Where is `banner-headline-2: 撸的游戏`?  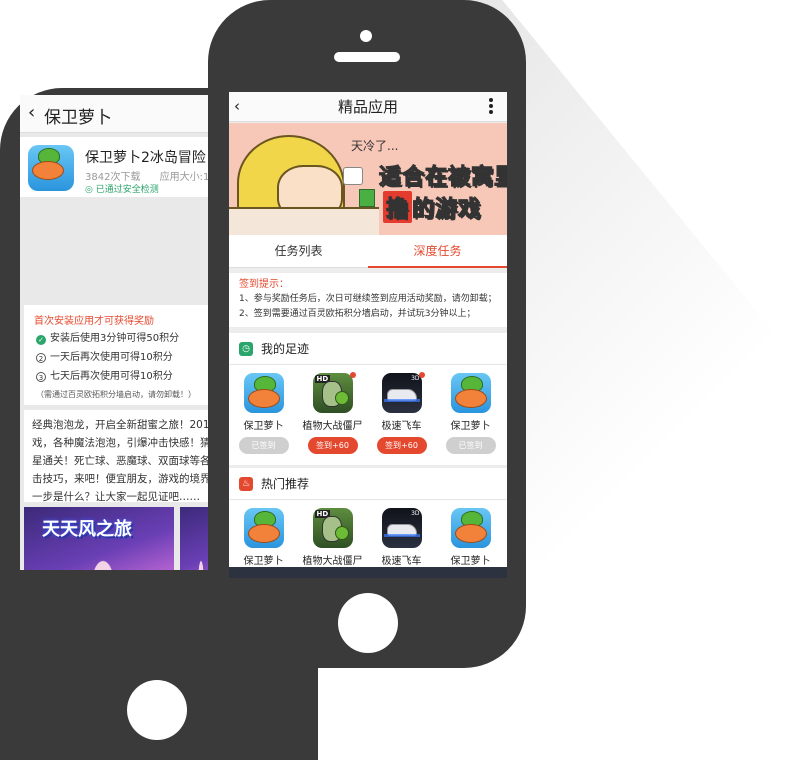 banner-headline-2: 撸的游戏 is located at coordinates (432, 207).